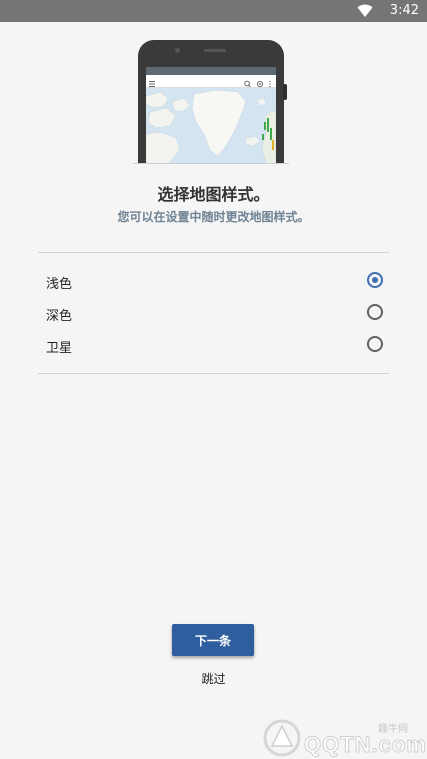 The width and height of the screenshot is (427, 759). I want to click on status-time: 3:42, so click(404, 10).